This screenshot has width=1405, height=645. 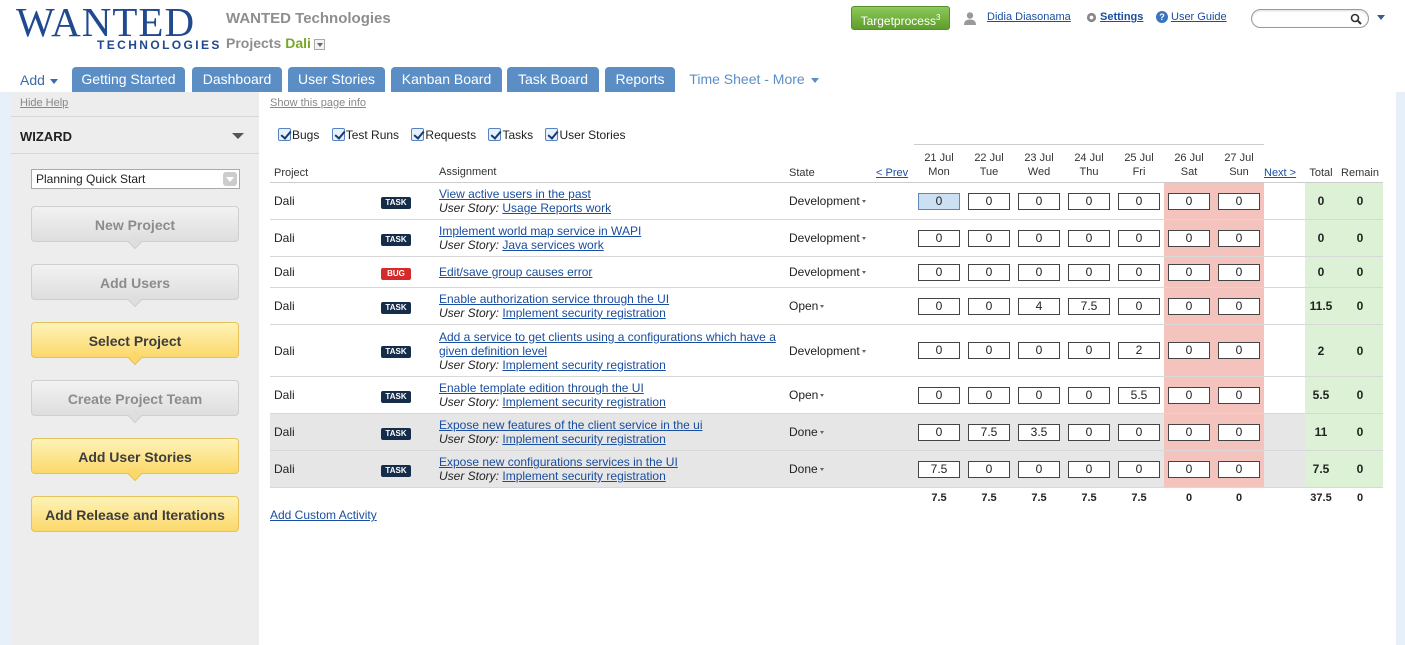 What do you see at coordinates (556, 208) in the screenshot?
I see `user-story-link: Usage Reports work` at bounding box center [556, 208].